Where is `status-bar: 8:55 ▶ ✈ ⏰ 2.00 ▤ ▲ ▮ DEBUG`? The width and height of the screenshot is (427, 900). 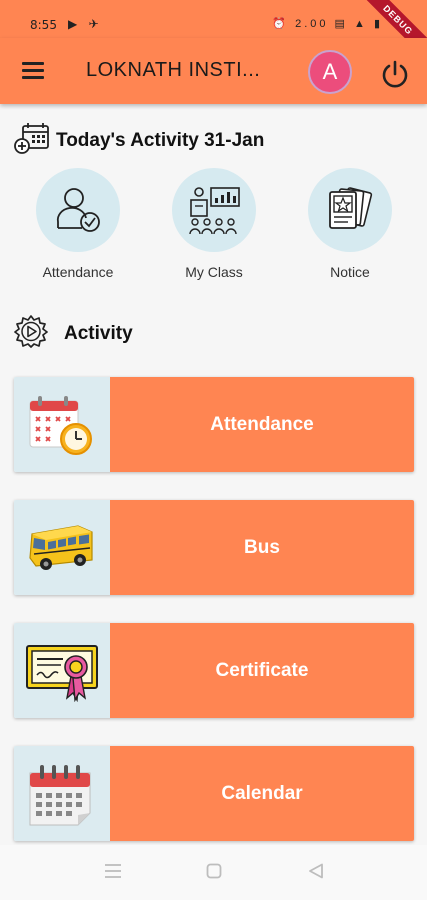 status-bar: 8:55 ▶ ✈ ⏰ 2.00 ▤ ▲ ▮ DEBUG is located at coordinates (213, 32).